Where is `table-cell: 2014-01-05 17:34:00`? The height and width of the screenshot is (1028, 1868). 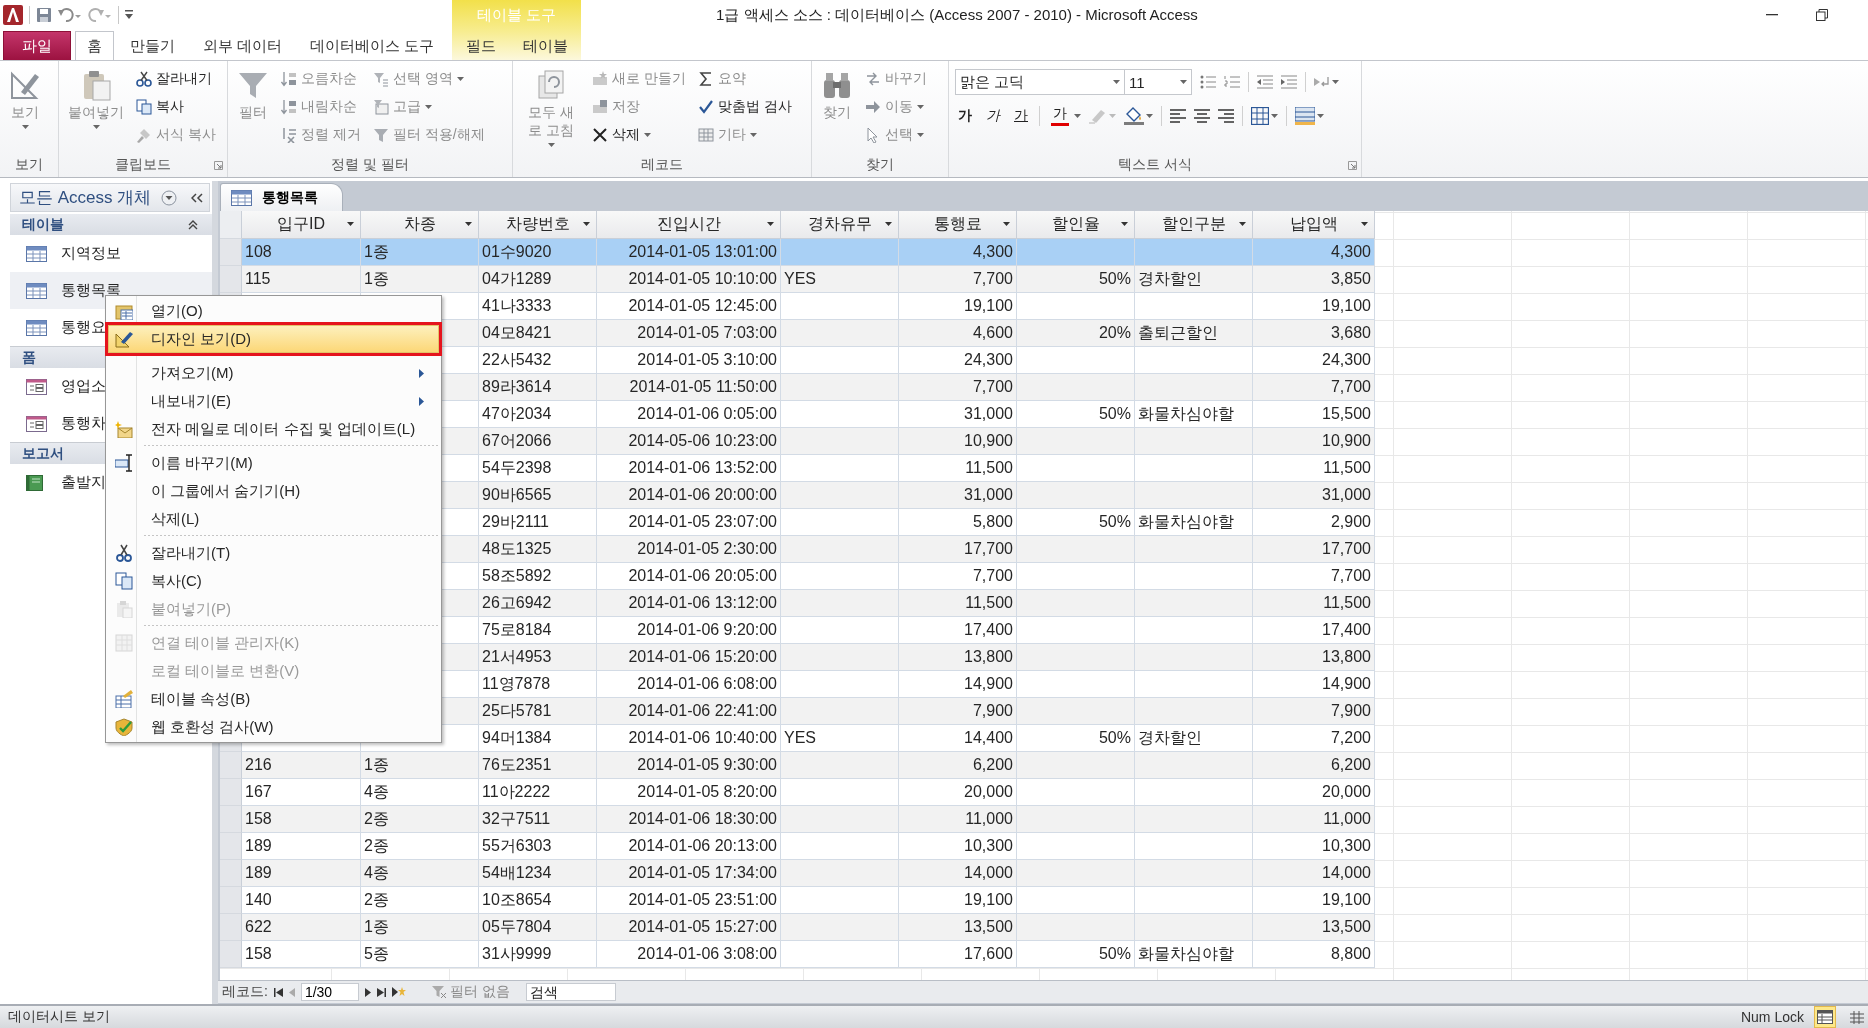
table-cell: 2014-01-05 17:34:00 is located at coordinates (689, 873).